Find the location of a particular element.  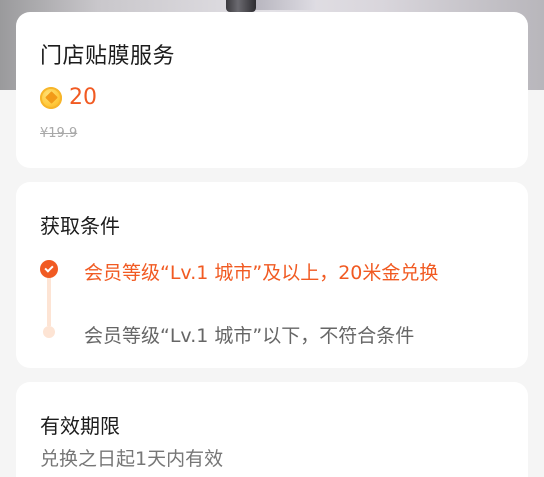

timeline-dot-icon is located at coordinates (49, 332).